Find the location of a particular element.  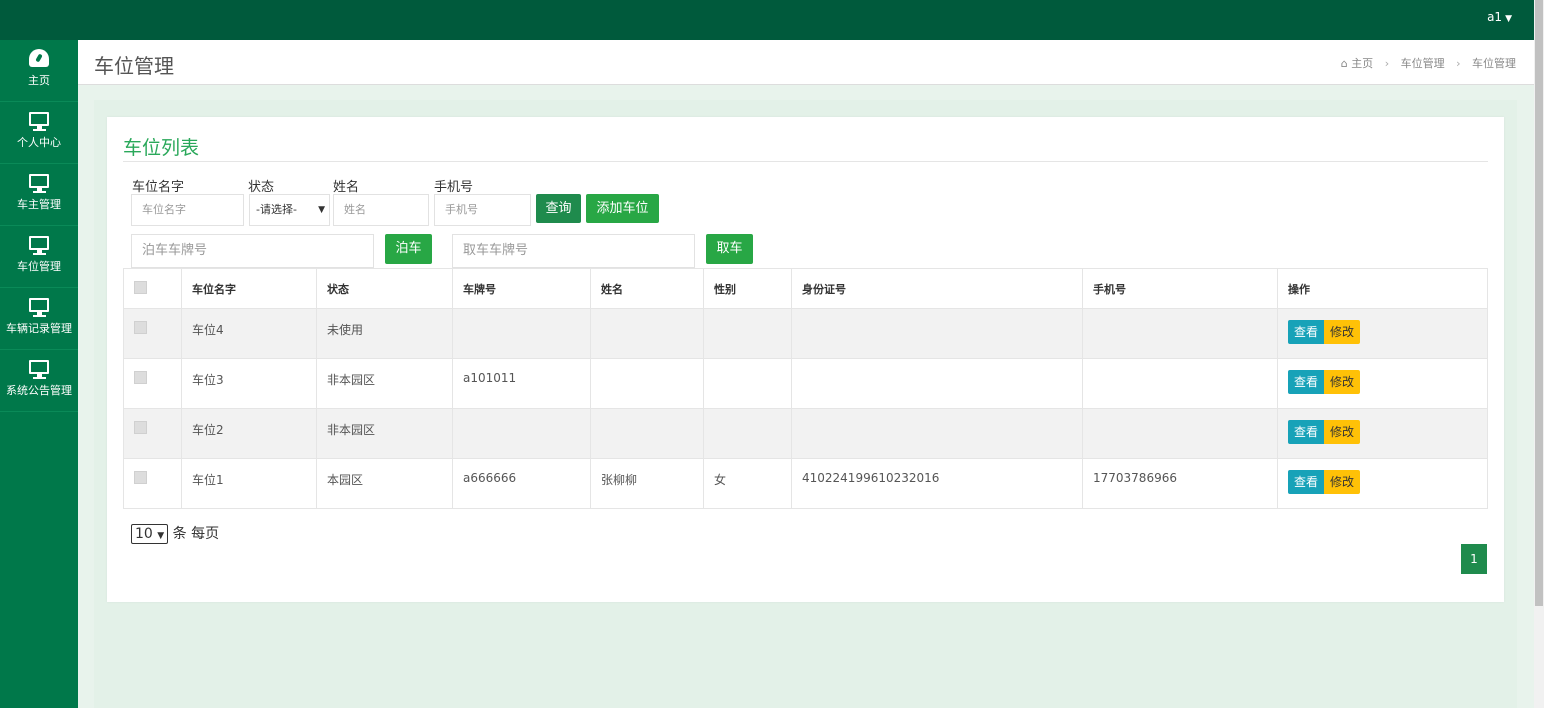

person-name-input: 姓名 is located at coordinates (381, 210).